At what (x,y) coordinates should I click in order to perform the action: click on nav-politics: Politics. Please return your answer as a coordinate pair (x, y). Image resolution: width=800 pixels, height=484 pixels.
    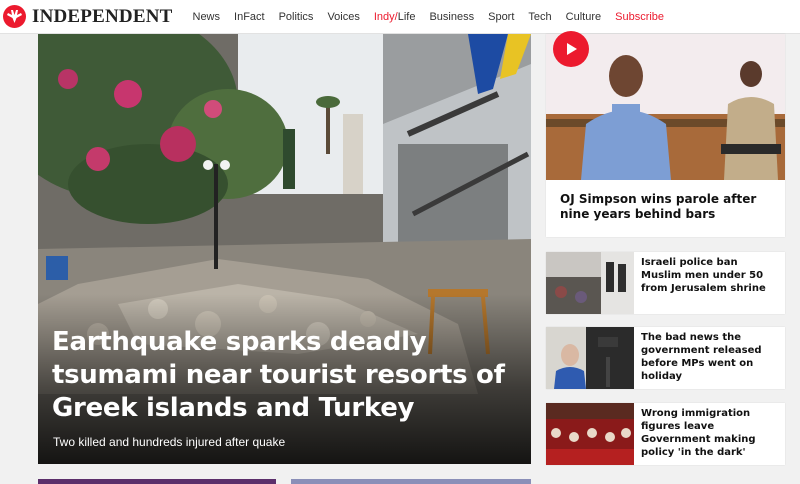
    Looking at the image, I should click on (296, 17).